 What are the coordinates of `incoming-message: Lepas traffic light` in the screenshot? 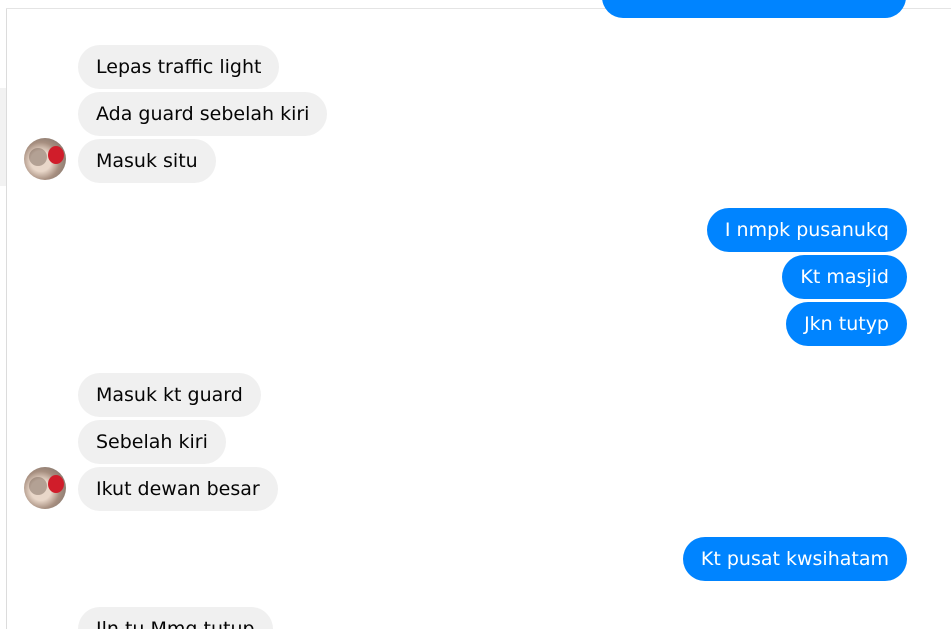 It's located at (179, 67).